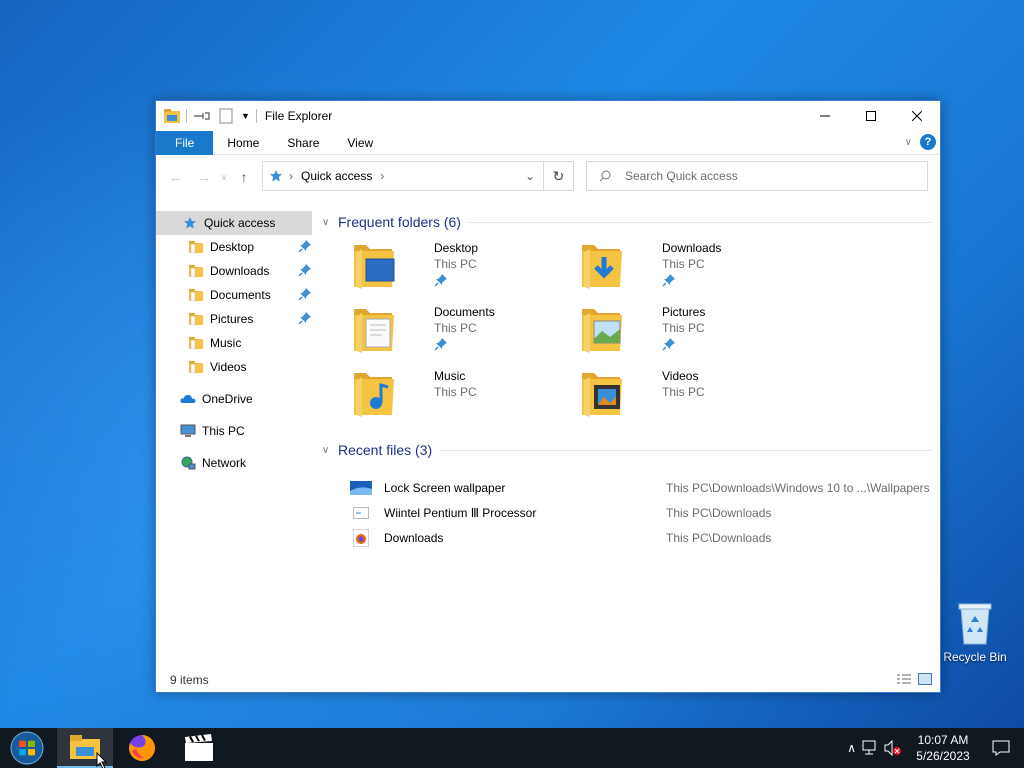 The width and height of the screenshot is (1024, 768). What do you see at coordinates (460, 512) in the screenshot?
I see `recent-file-name: Wiintel Pentium Ⅲ Processor` at bounding box center [460, 512].